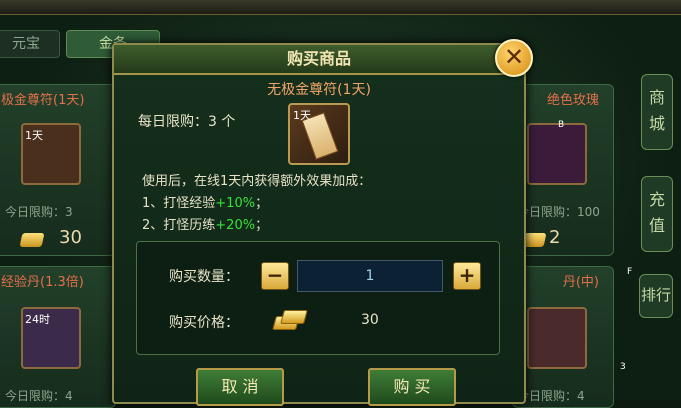  I want to click on stray-mark: B, so click(561, 125).